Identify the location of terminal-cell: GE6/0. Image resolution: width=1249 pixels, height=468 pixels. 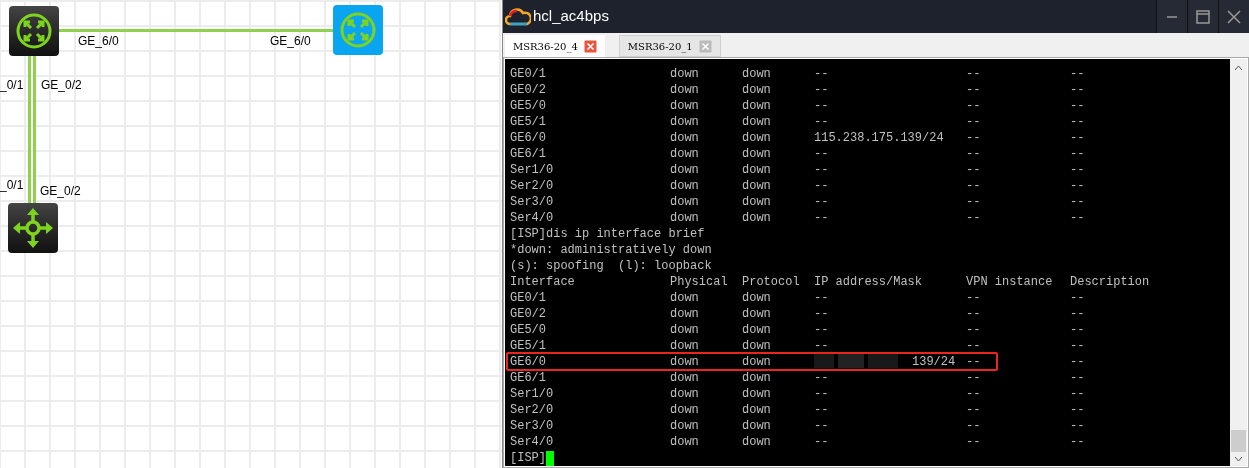
(528, 138).